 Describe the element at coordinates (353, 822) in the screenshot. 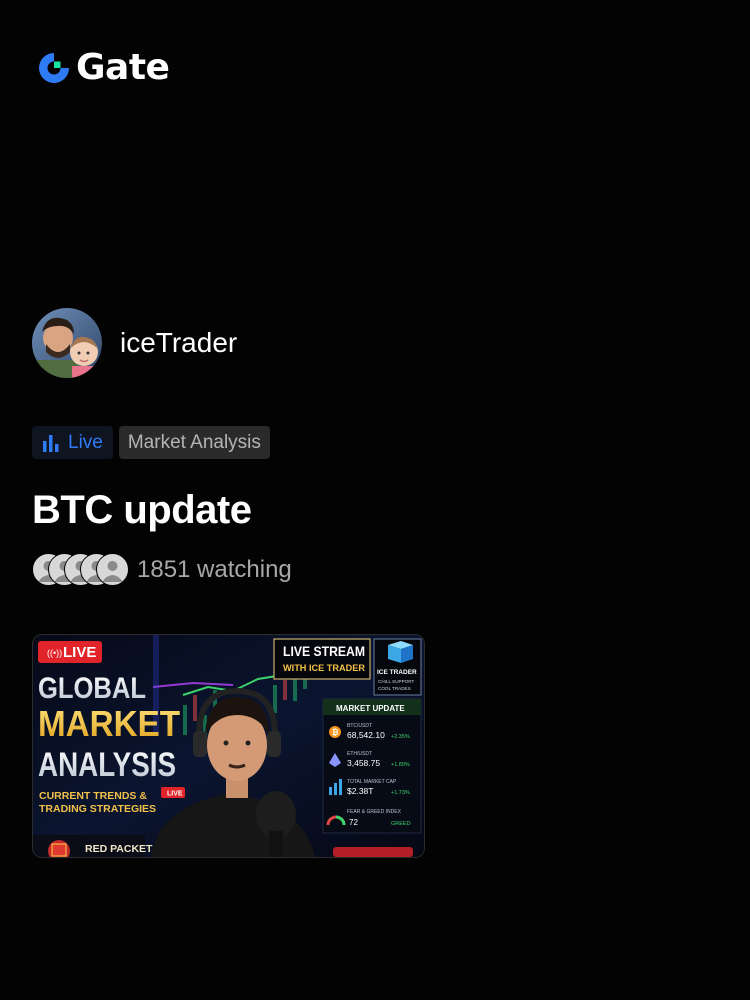

I see `thumb-fg-value: 72` at that location.